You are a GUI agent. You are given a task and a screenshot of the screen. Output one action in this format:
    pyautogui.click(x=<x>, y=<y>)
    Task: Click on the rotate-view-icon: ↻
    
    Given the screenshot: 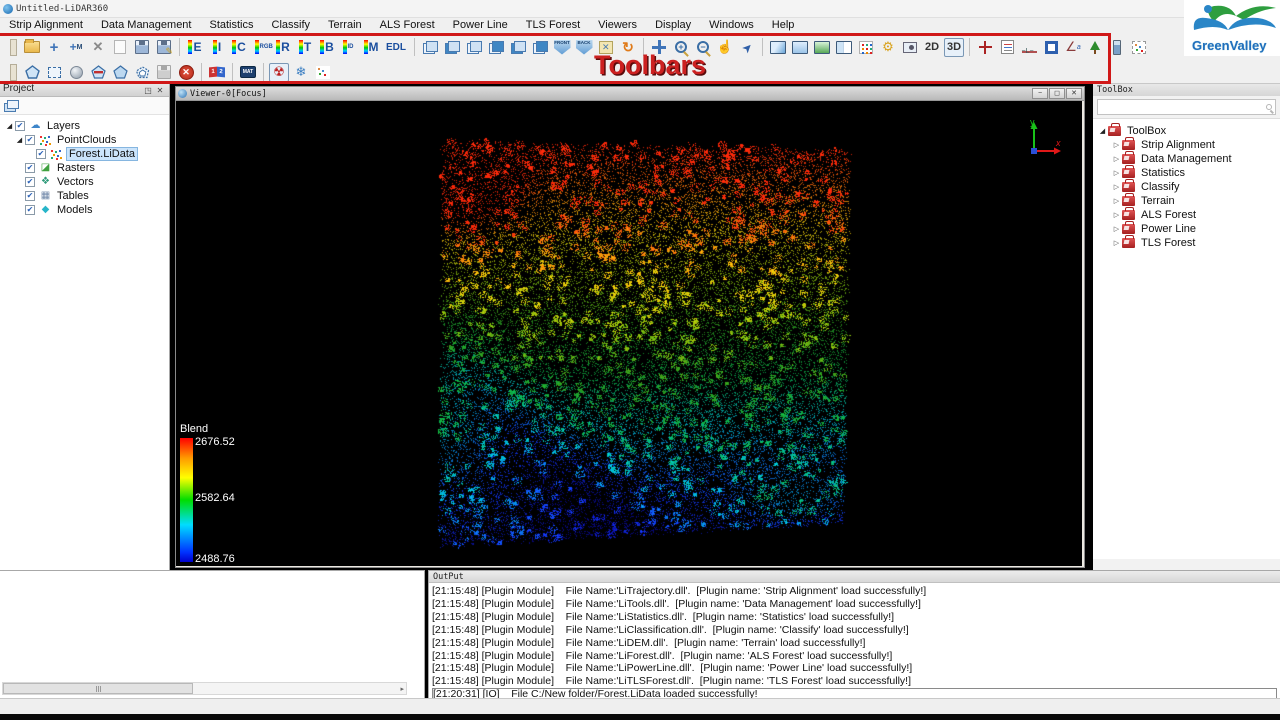 What is the action you would take?
    pyautogui.click(x=628, y=47)
    